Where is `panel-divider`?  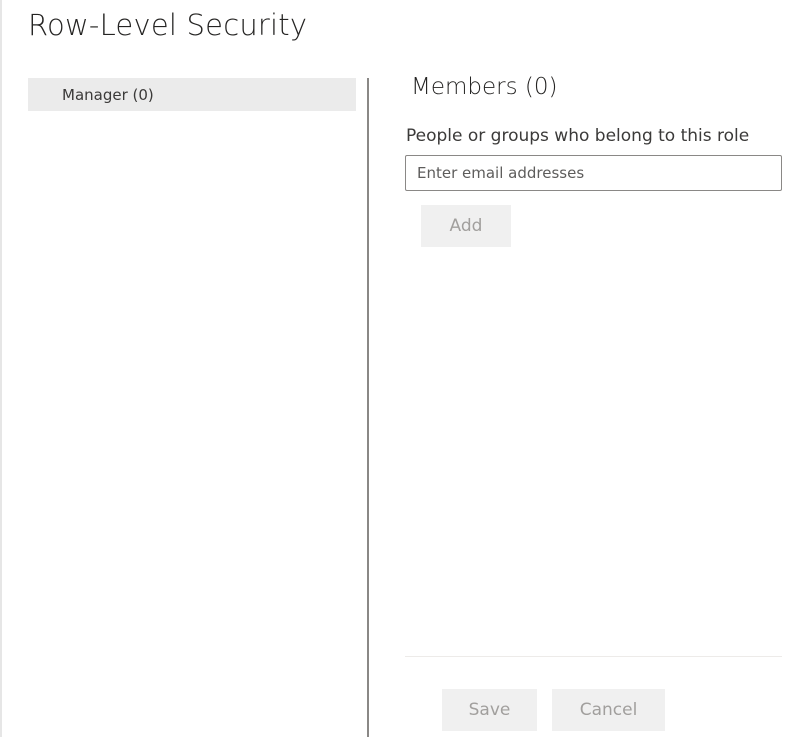
panel-divider is located at coordinates (368, 407).